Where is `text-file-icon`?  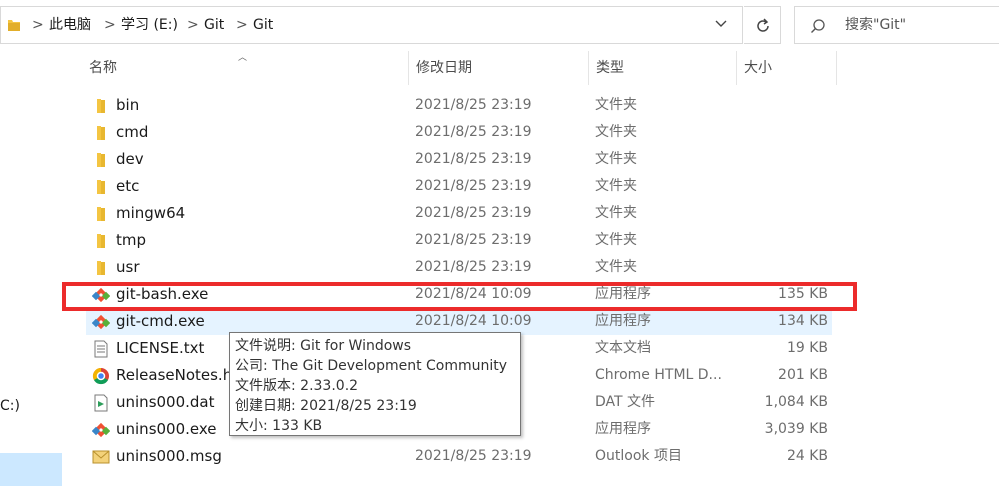
text-file-icon is located at coordinates (101, 349).